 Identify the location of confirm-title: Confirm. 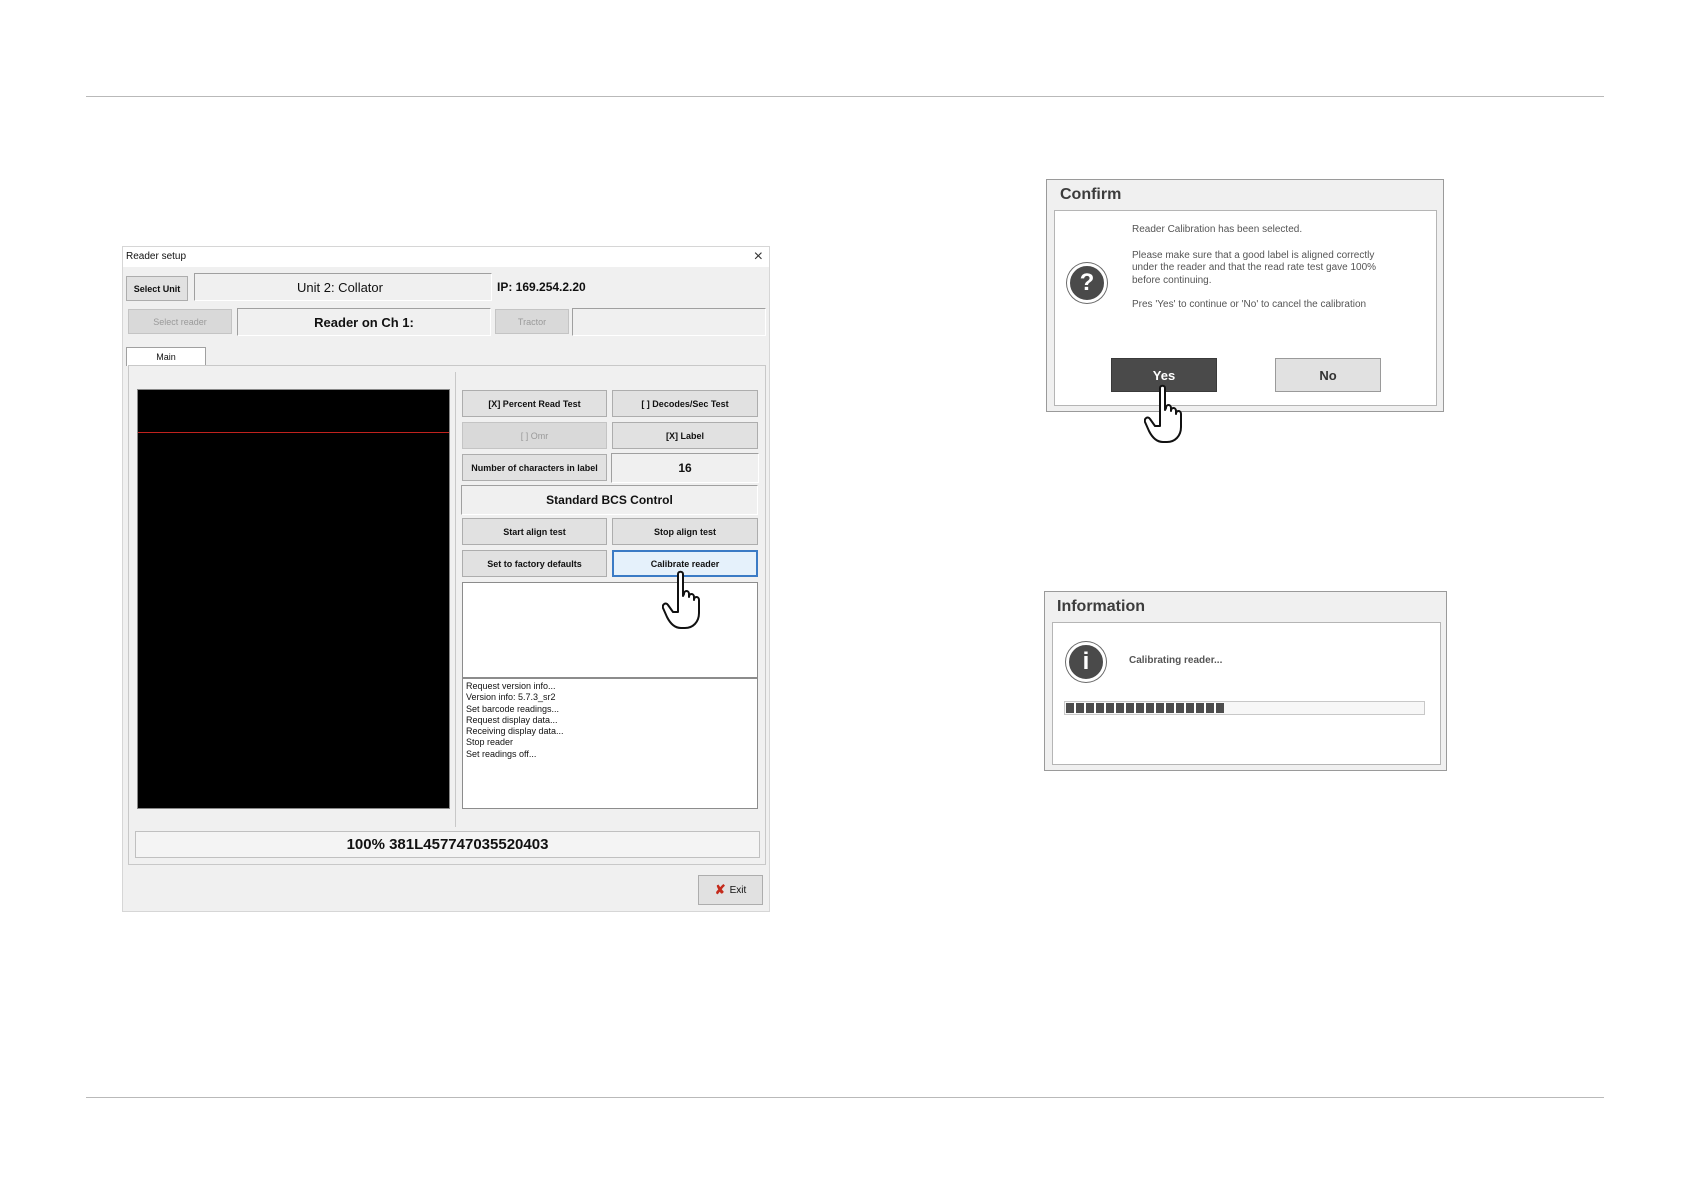
(1091, 194).